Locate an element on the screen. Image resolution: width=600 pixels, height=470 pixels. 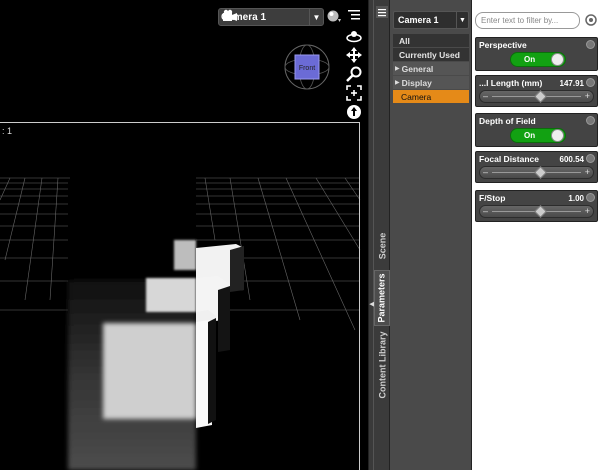
category-camera: Camera is located at coordinates (431, 96).